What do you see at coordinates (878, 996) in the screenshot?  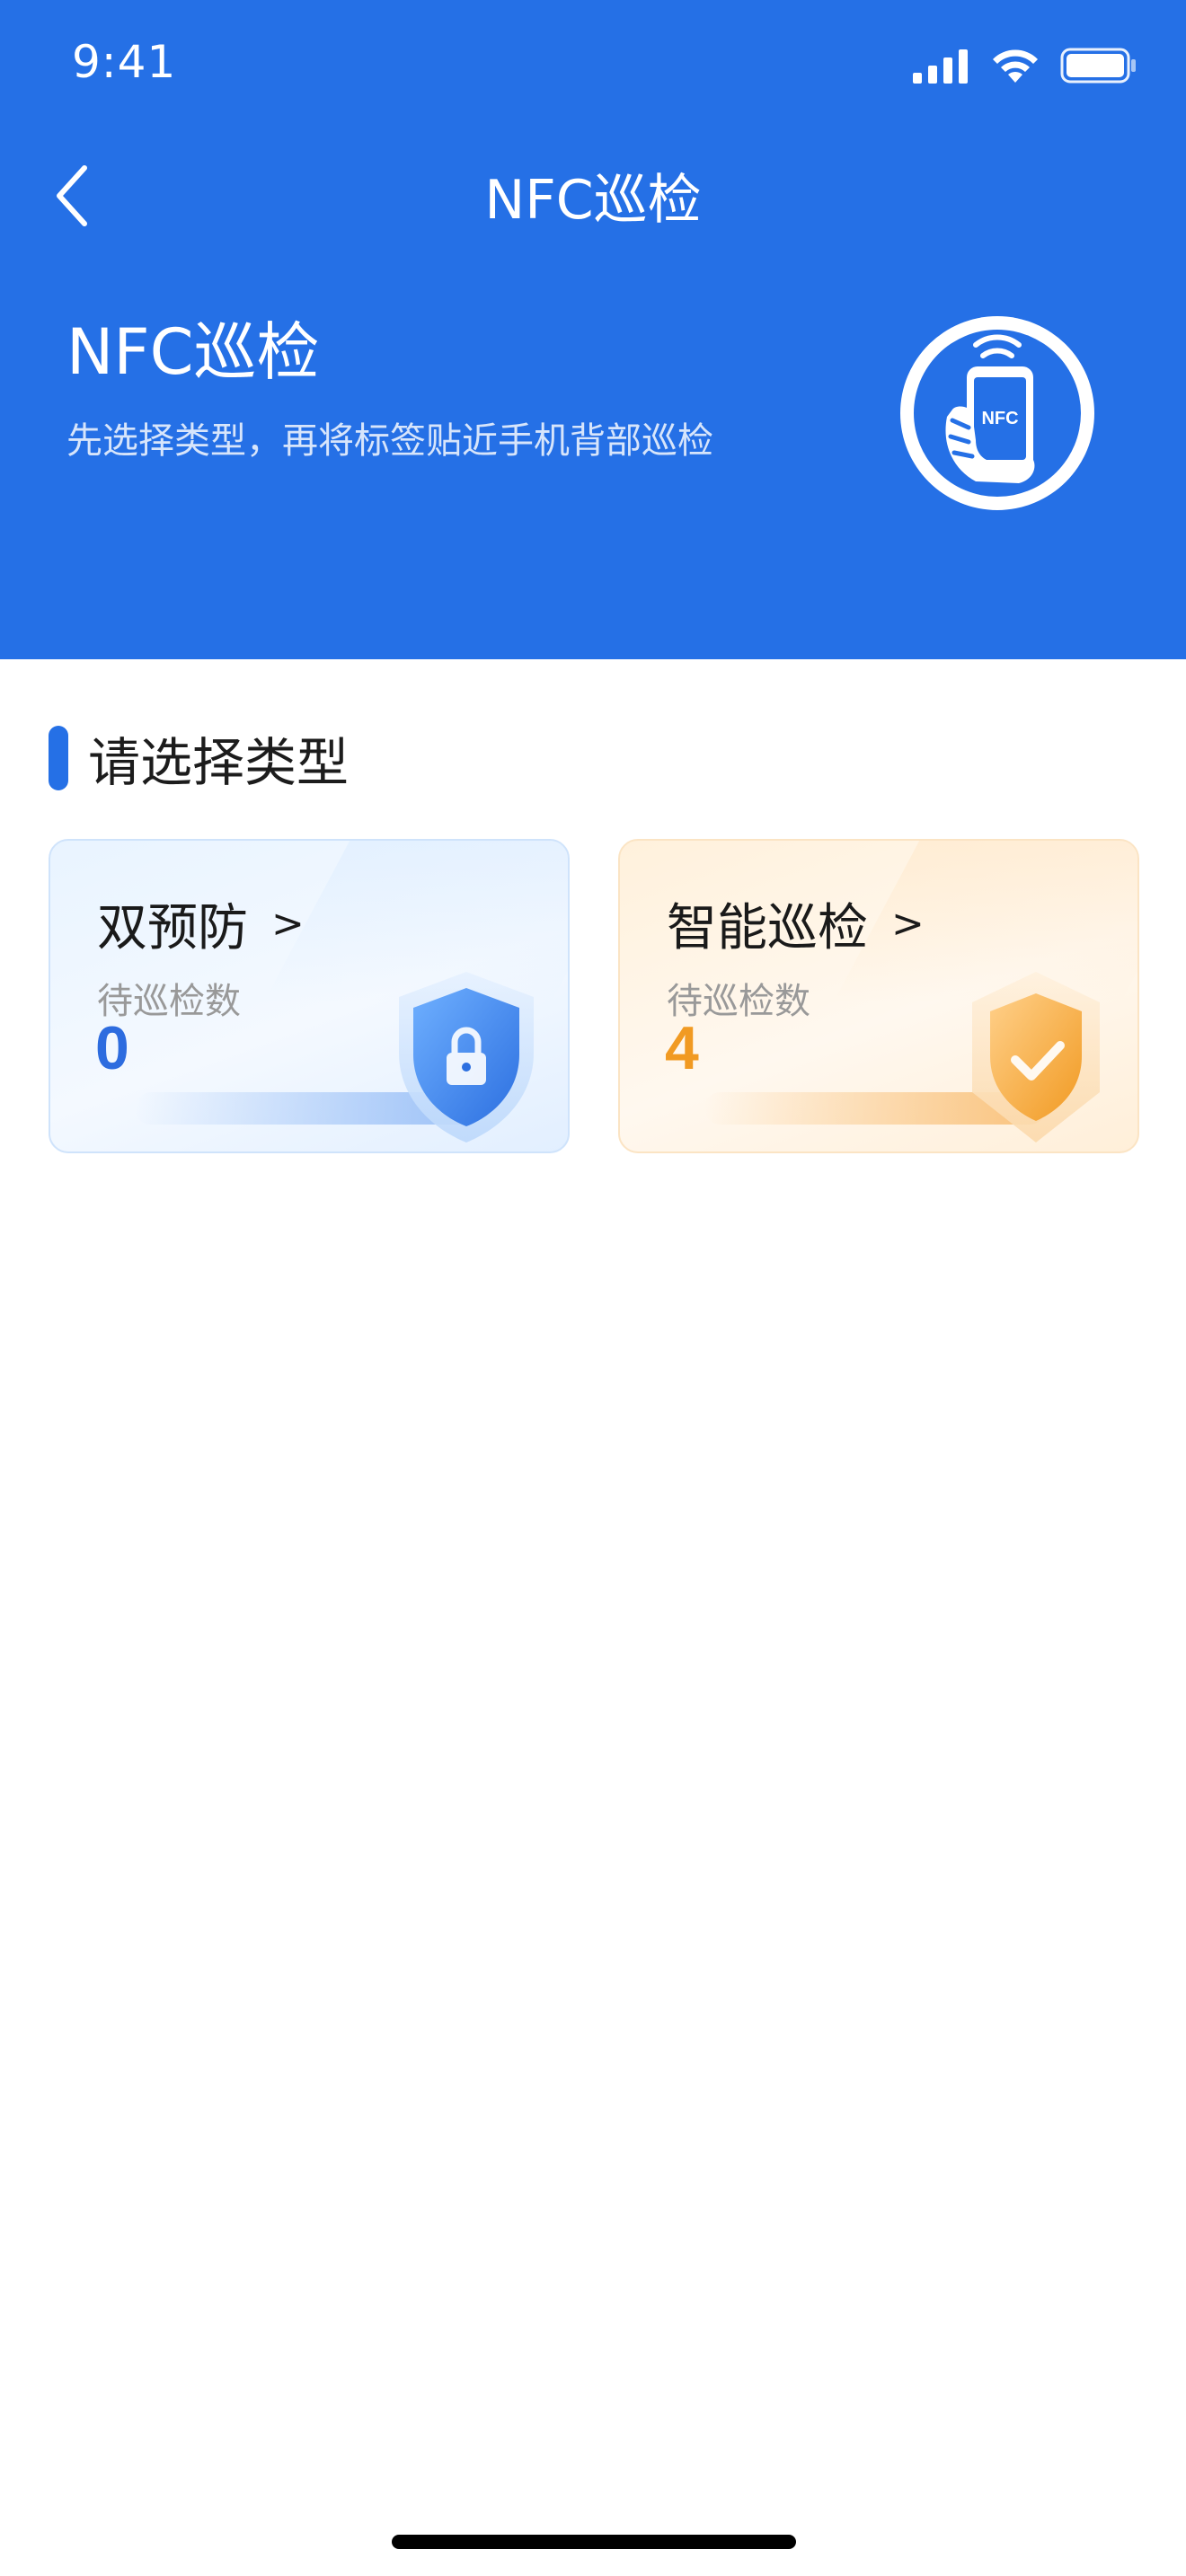 I see `card-smart-inspection: 智能巡检 > 待巡检数 4` at bounding box center [878, 996].